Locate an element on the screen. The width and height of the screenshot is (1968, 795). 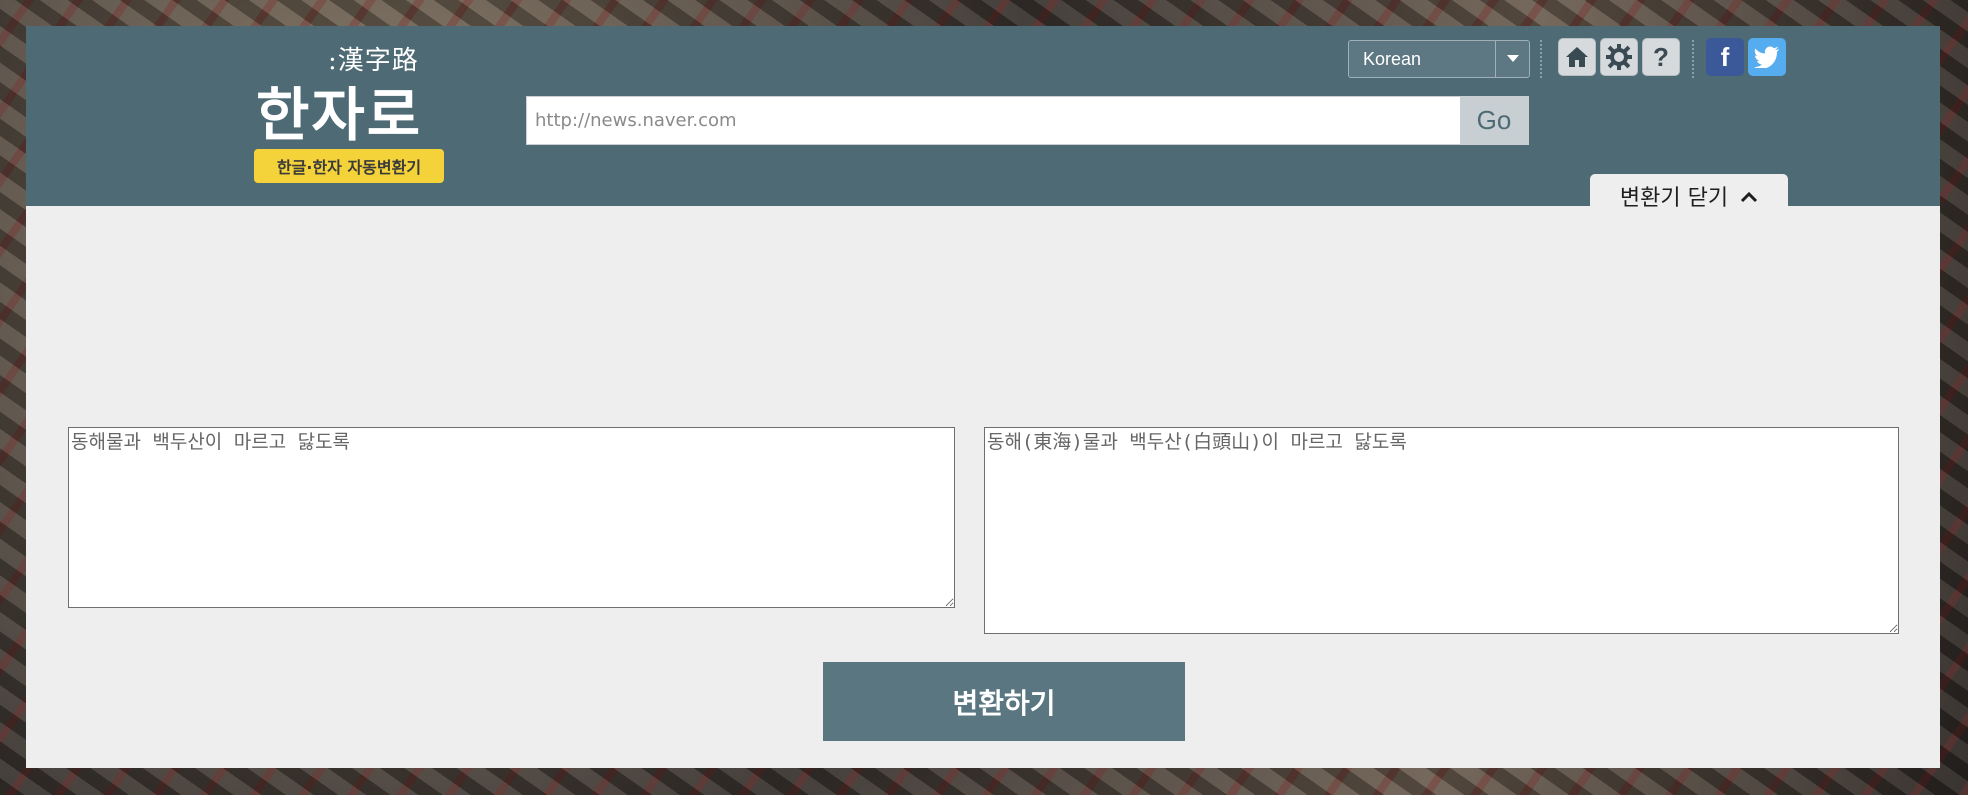
logo-title: 한자로 is located at coordinates (339, 115).